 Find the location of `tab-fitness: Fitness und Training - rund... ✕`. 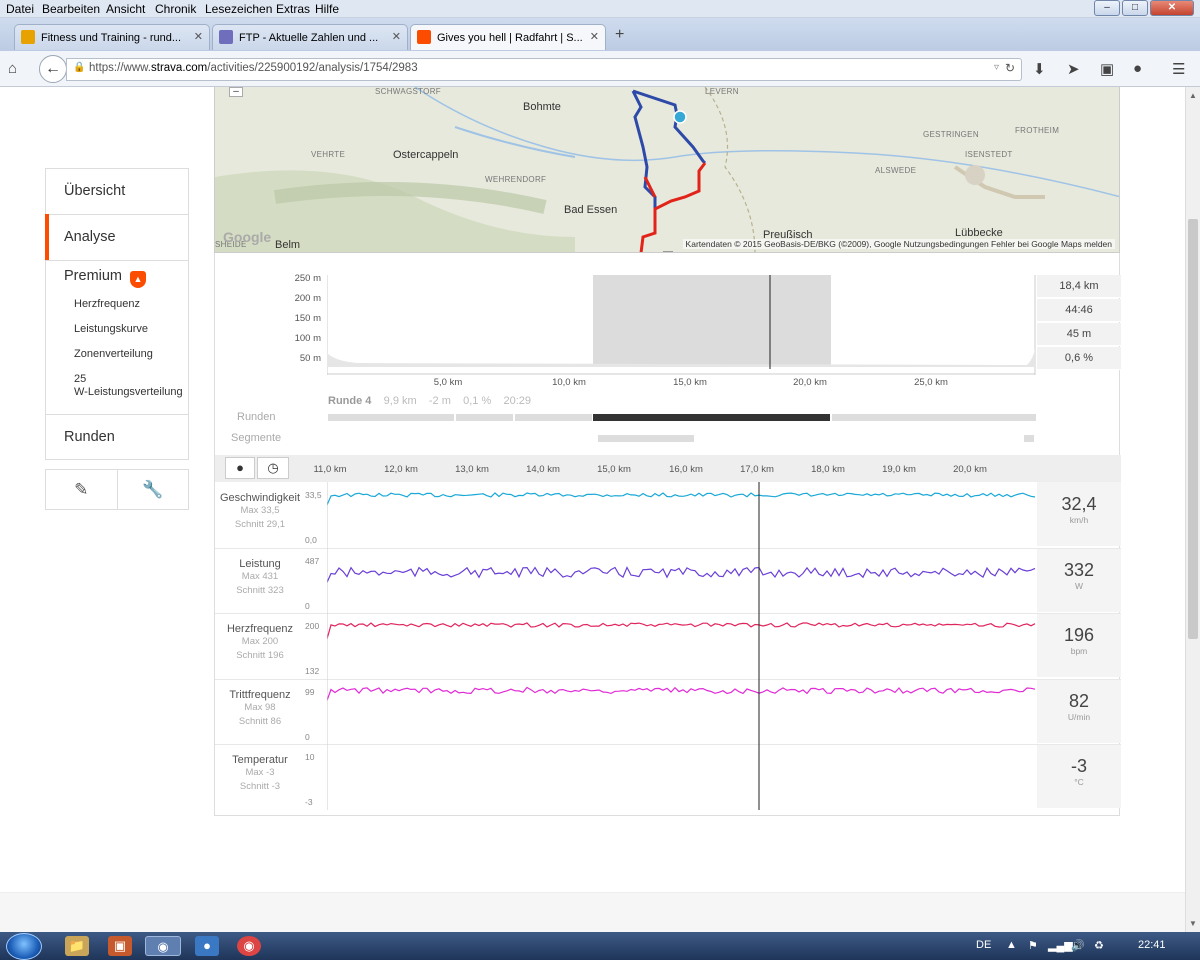

tab-fitness: Fitness und Training - rund... ✕ is located at coordinates (112, 37).